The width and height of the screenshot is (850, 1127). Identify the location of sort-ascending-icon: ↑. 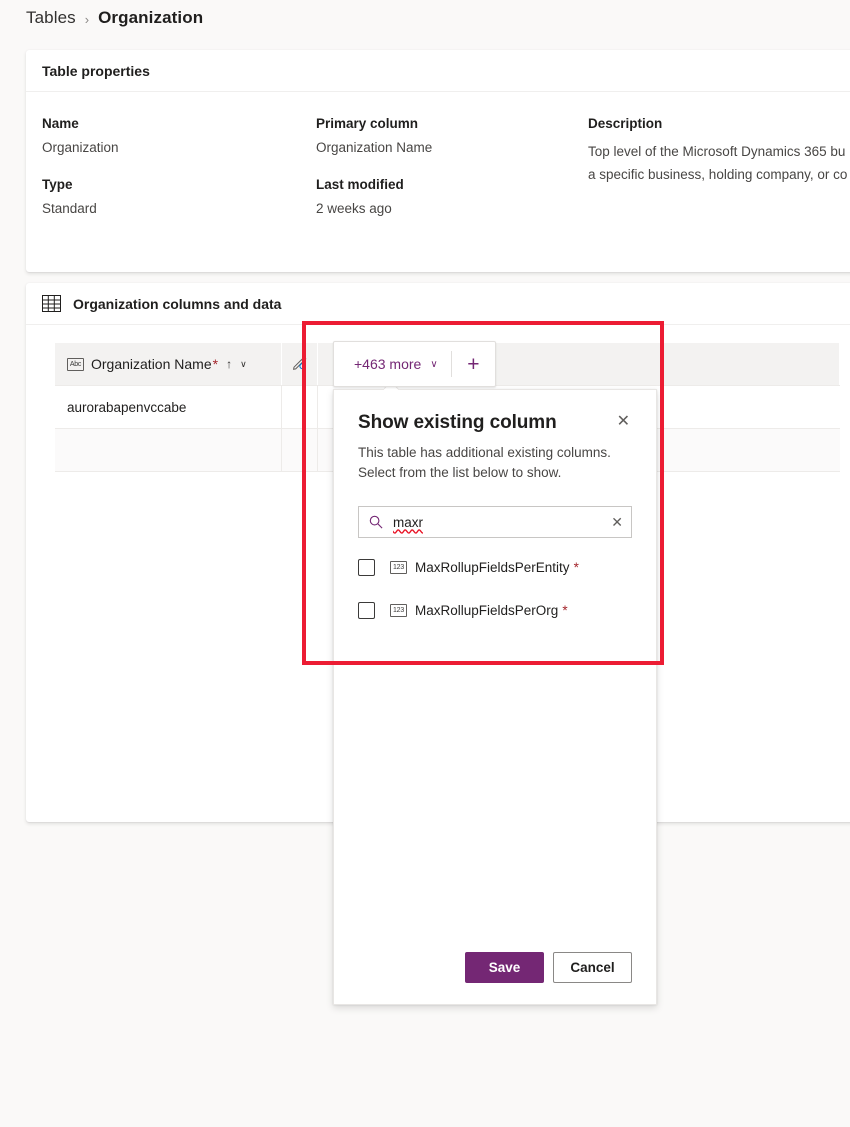
(229, 364).